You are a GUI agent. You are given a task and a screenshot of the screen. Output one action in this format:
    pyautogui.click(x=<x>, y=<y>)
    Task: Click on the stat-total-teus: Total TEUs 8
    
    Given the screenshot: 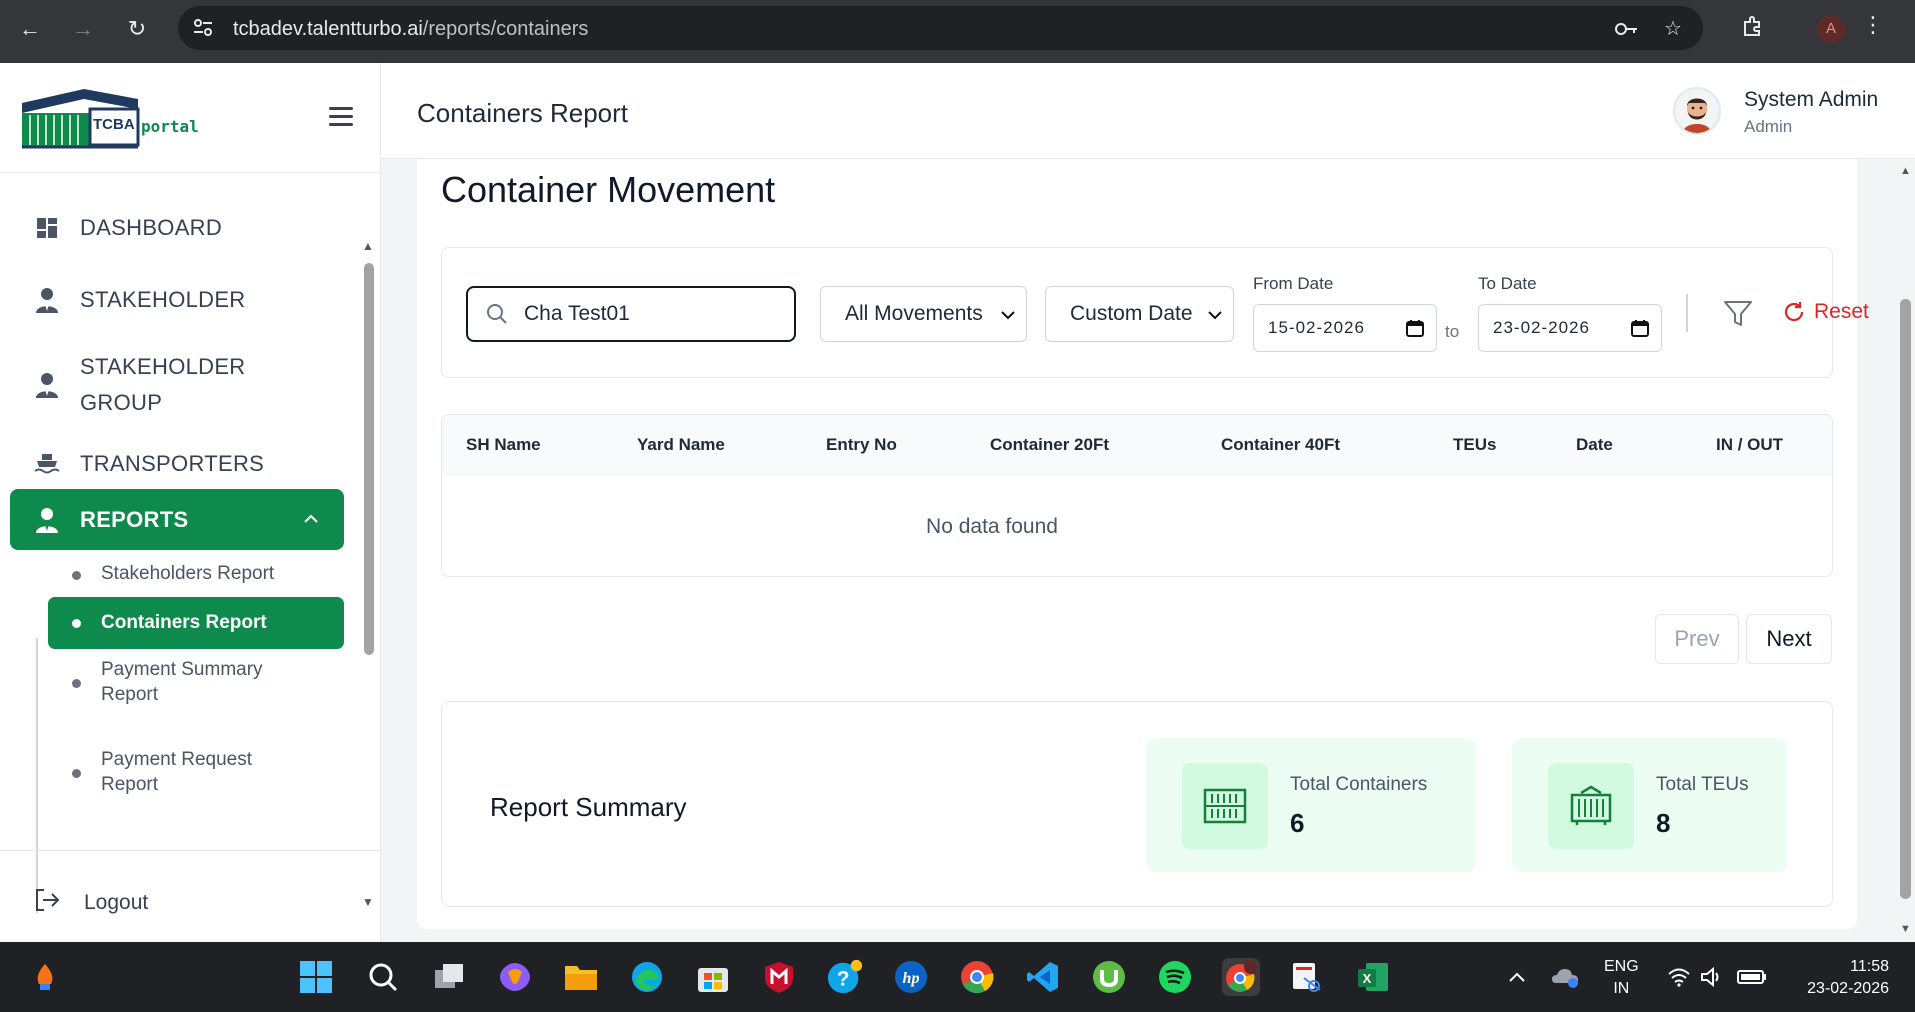 What is the action you would take?
    pyautogui.click(x=1649, y=805)
    